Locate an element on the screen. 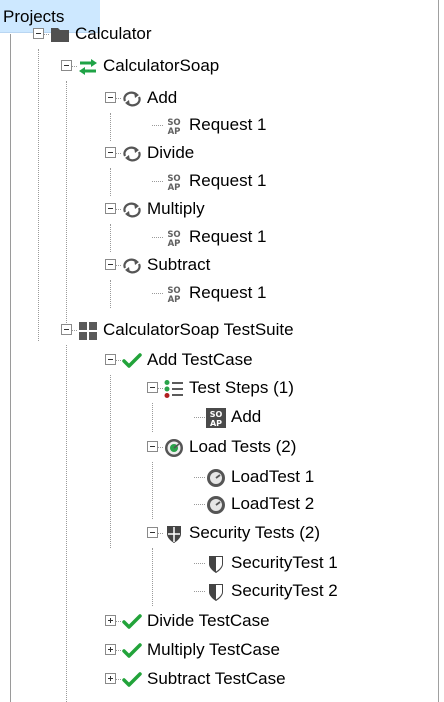 The height and width of the screenshot is (702, 444). tree-node-subtract-testcase: Subtract TestCase is located at coordinates (267, 680).